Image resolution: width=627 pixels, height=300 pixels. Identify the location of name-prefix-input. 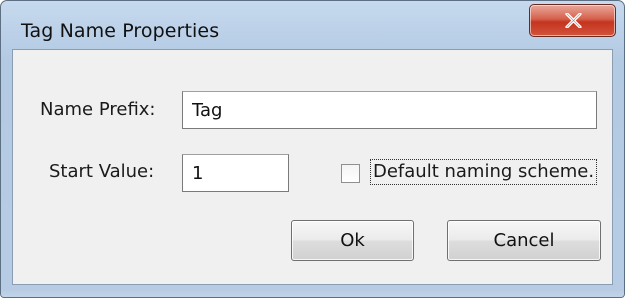
(389, 110).